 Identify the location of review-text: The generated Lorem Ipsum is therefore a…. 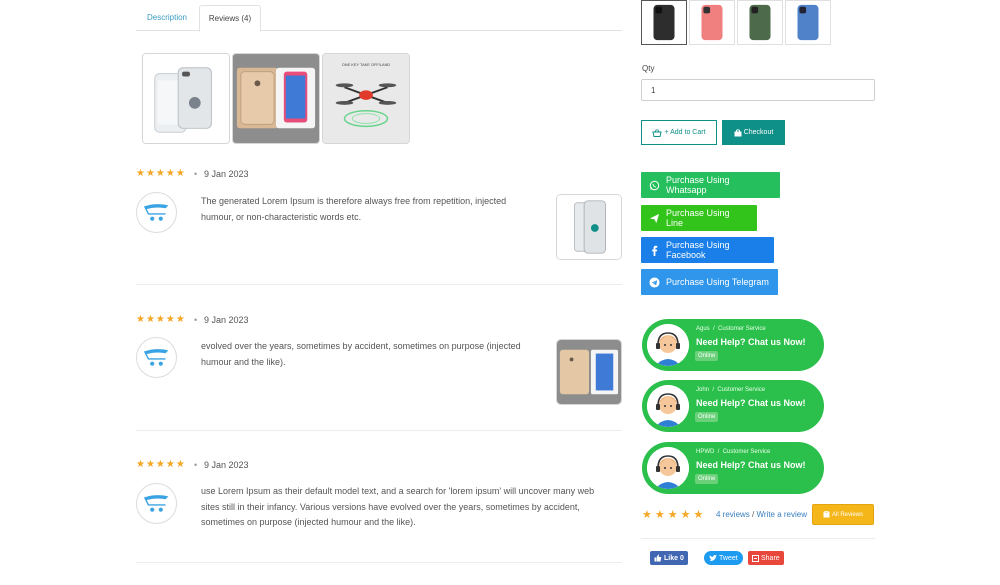
(354, 209).